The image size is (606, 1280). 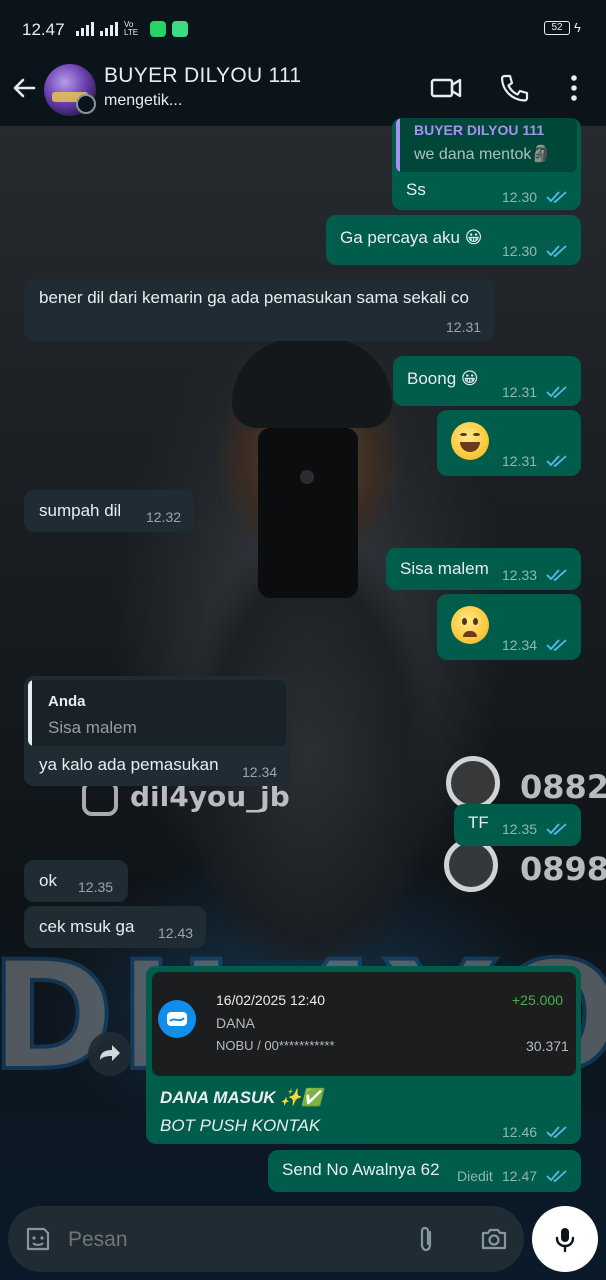 I want to click on transaction-datetime: 16/02/2025 12:40, so click(x=270, y=1000).